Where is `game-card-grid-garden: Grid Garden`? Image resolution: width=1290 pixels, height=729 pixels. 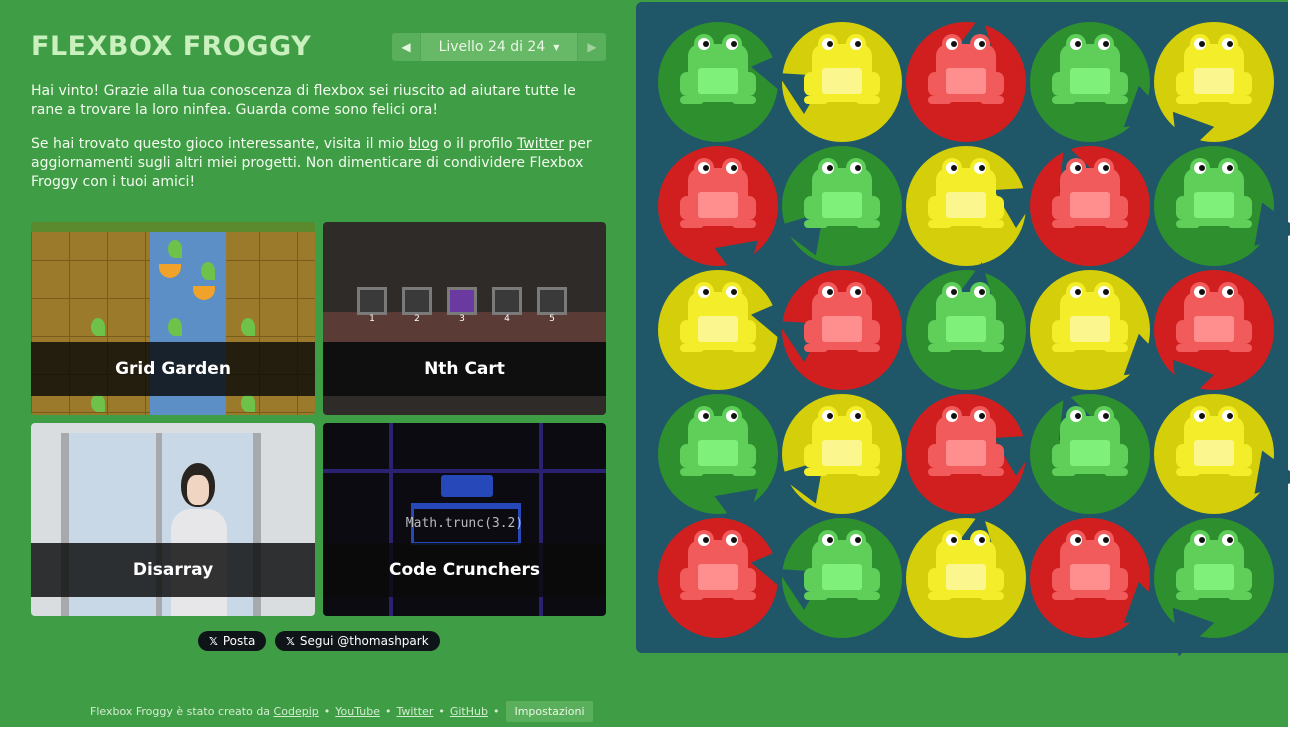
game-card-grid-garden: Grid Garden is located at coordinates (173, 318).